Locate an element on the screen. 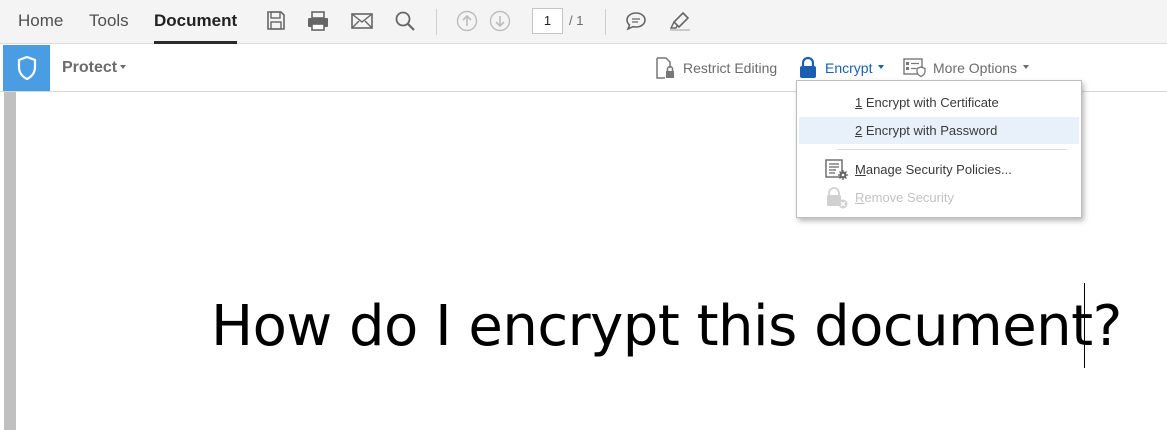  menu-item-encrypt-with-password: 2 Encrypt with Password is located at coordinates (939, 130).